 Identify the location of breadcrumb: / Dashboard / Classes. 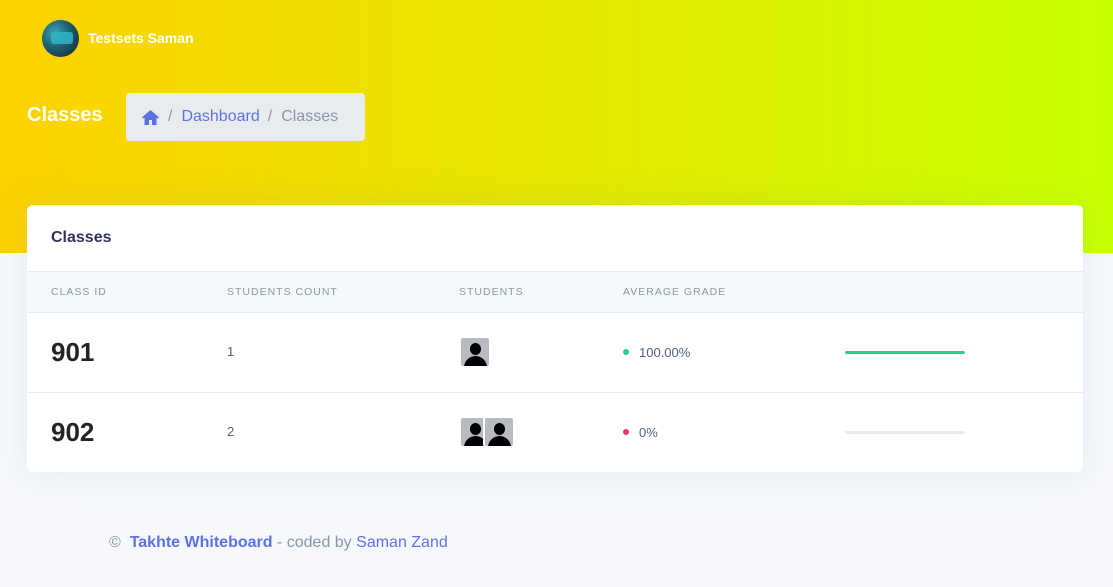
(245, 117).